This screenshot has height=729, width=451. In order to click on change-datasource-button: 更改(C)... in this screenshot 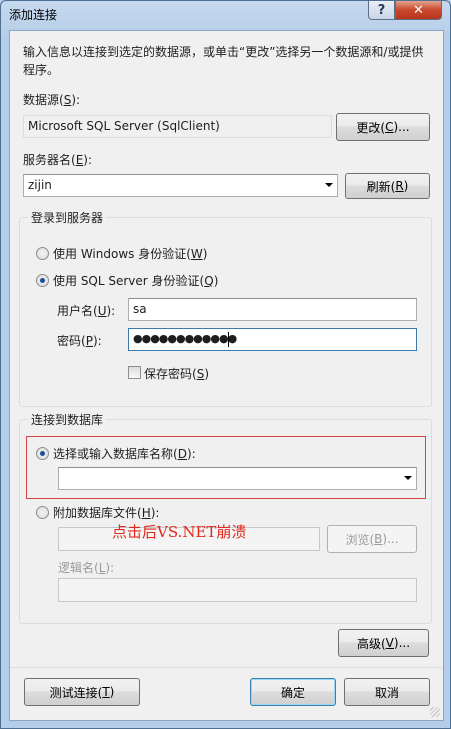, I will do `click(383, 127)`.